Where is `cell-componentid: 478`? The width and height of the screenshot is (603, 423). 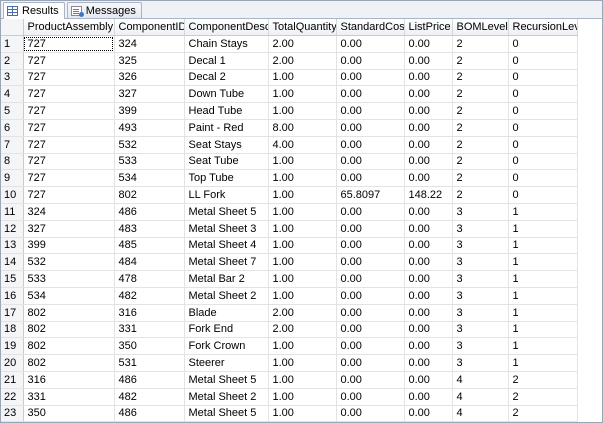
cell-componentid: 478 is located at coordinates (149, 279).